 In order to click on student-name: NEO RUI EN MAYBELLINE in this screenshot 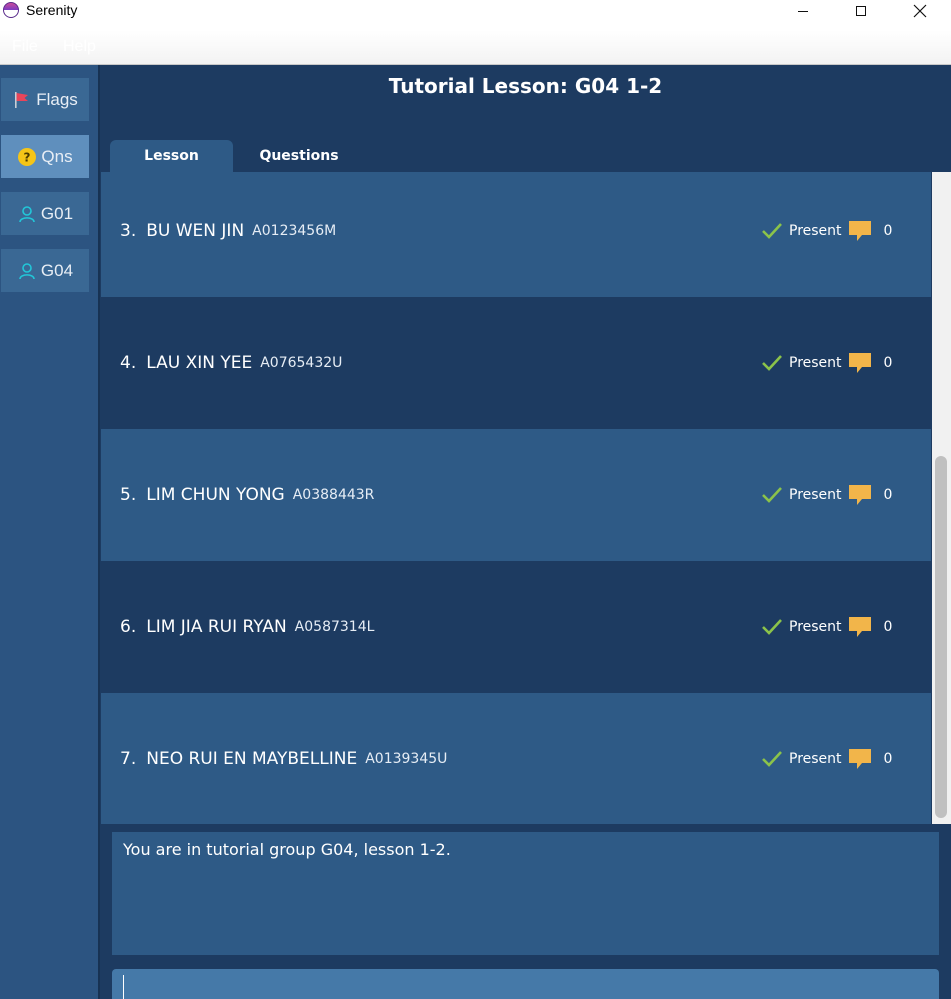, I will do `click(252, 759)`.